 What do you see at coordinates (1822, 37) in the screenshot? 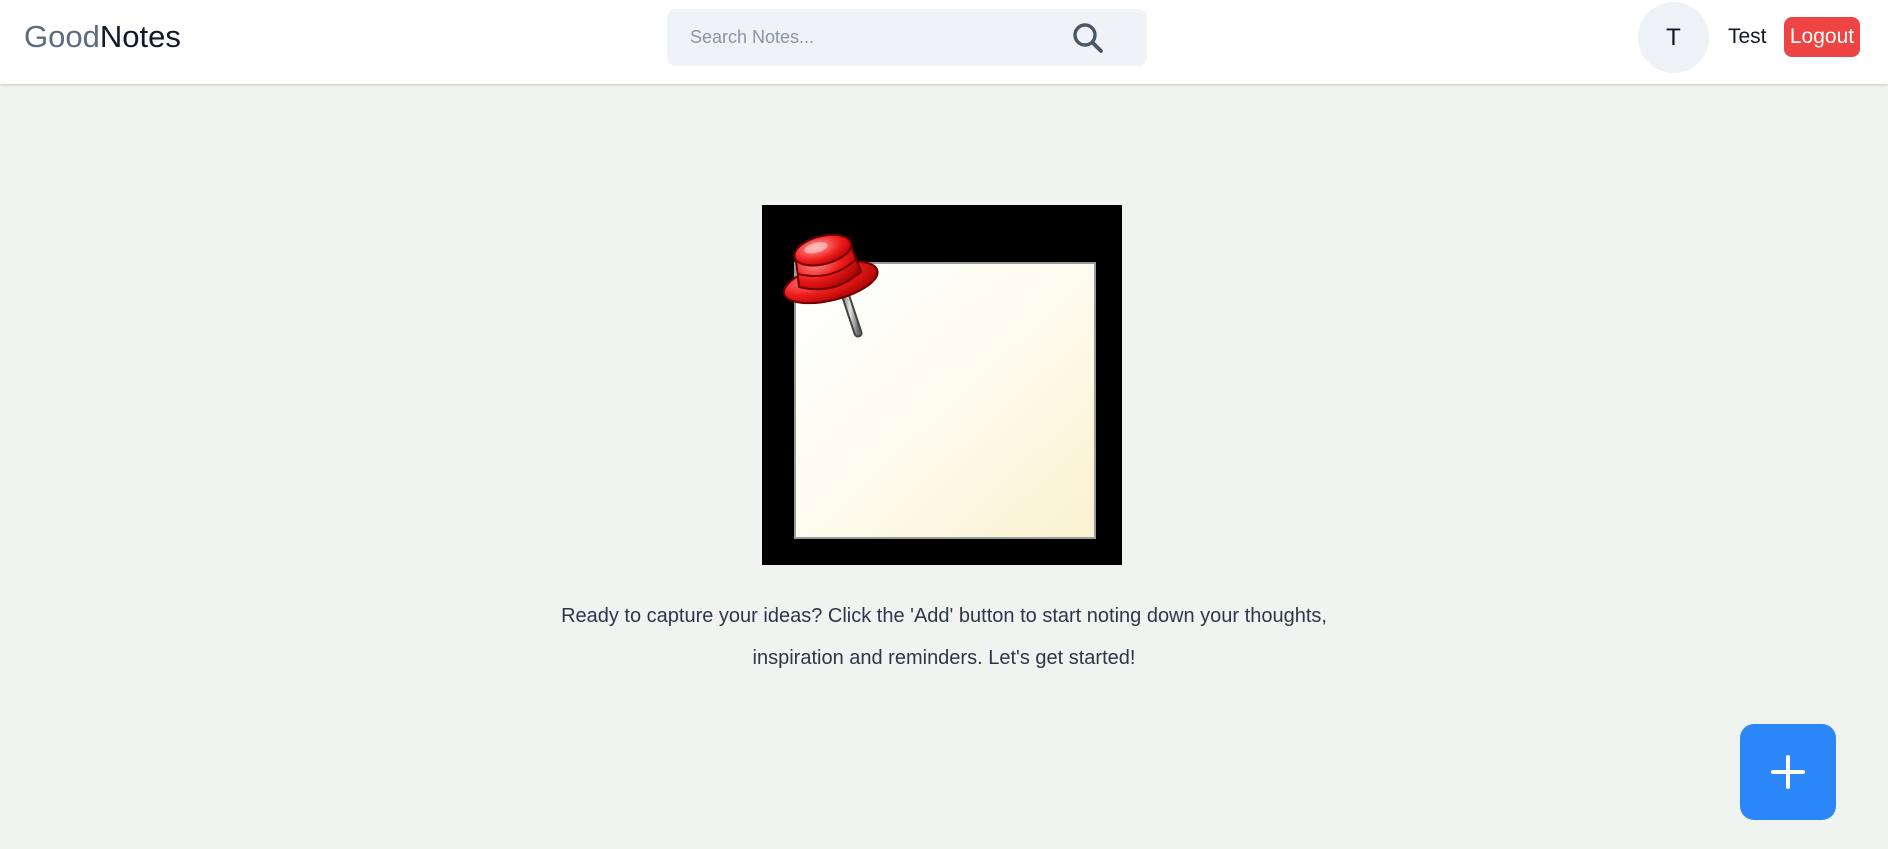
I see `logout-button: Logout` at bounding box center [1822, 37].